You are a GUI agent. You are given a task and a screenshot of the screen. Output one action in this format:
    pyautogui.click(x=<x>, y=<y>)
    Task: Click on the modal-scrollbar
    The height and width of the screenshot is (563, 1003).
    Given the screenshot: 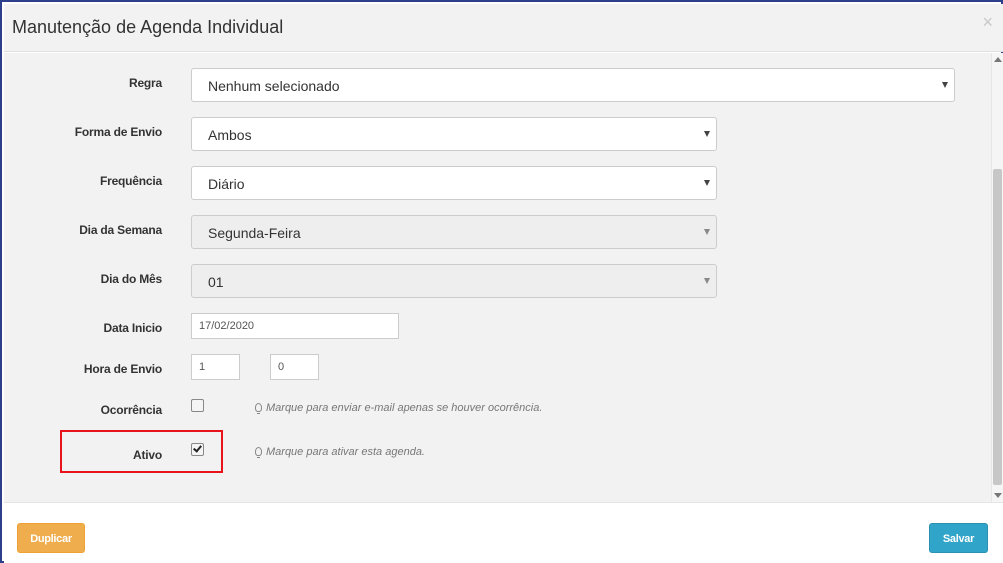 What is the action you would take?
    pyautogui.click(x=997, y=277)
    